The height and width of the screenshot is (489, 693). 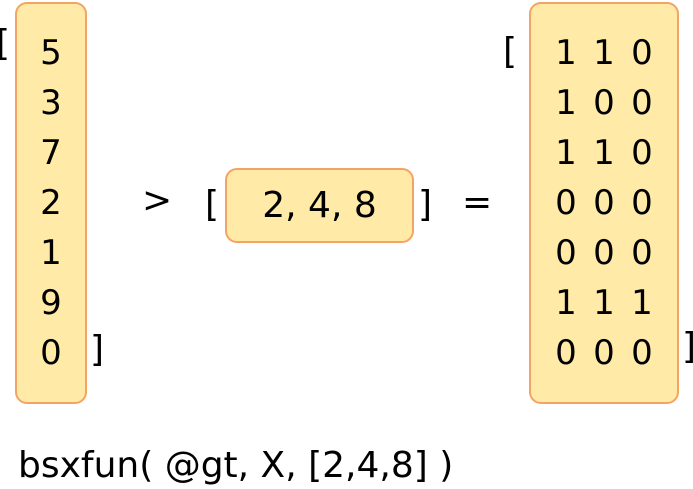 What do you see at coordinates (51, 253) in the screenshot?
I see `column-vector-cell: 1` at bounding box center [51, 253].